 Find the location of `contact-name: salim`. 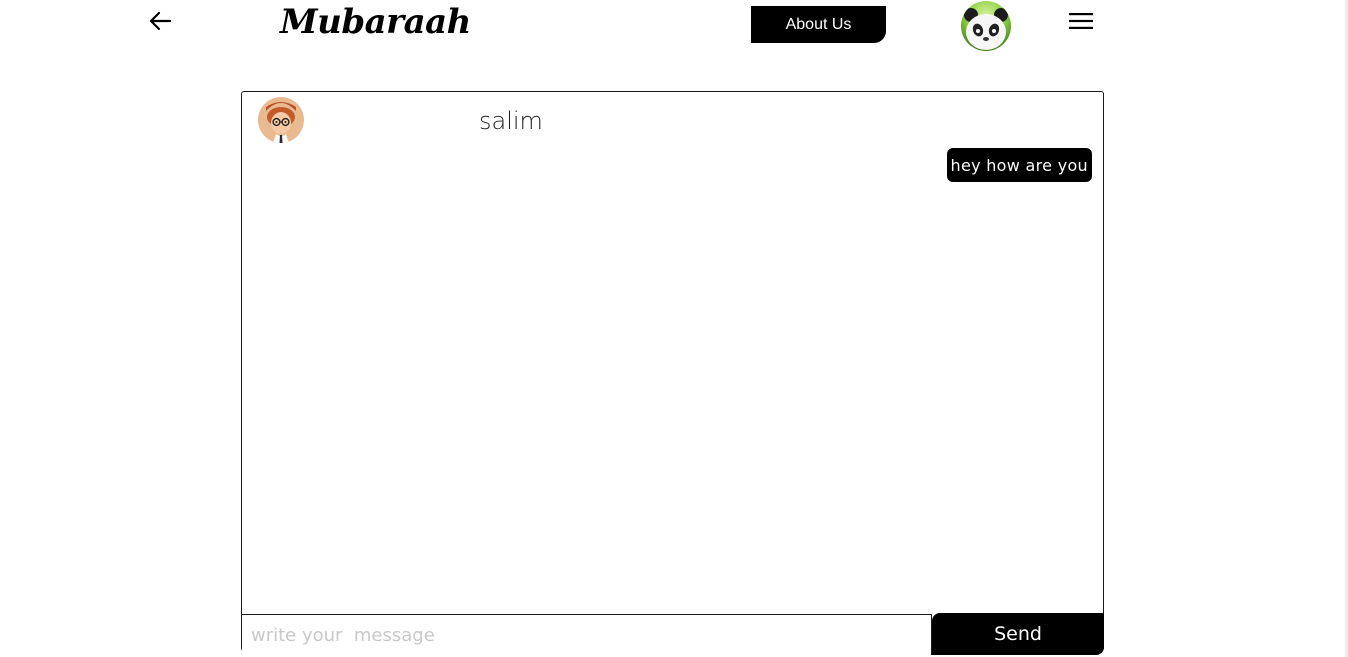

contact-name: salim is located at coordinates (511, 121).